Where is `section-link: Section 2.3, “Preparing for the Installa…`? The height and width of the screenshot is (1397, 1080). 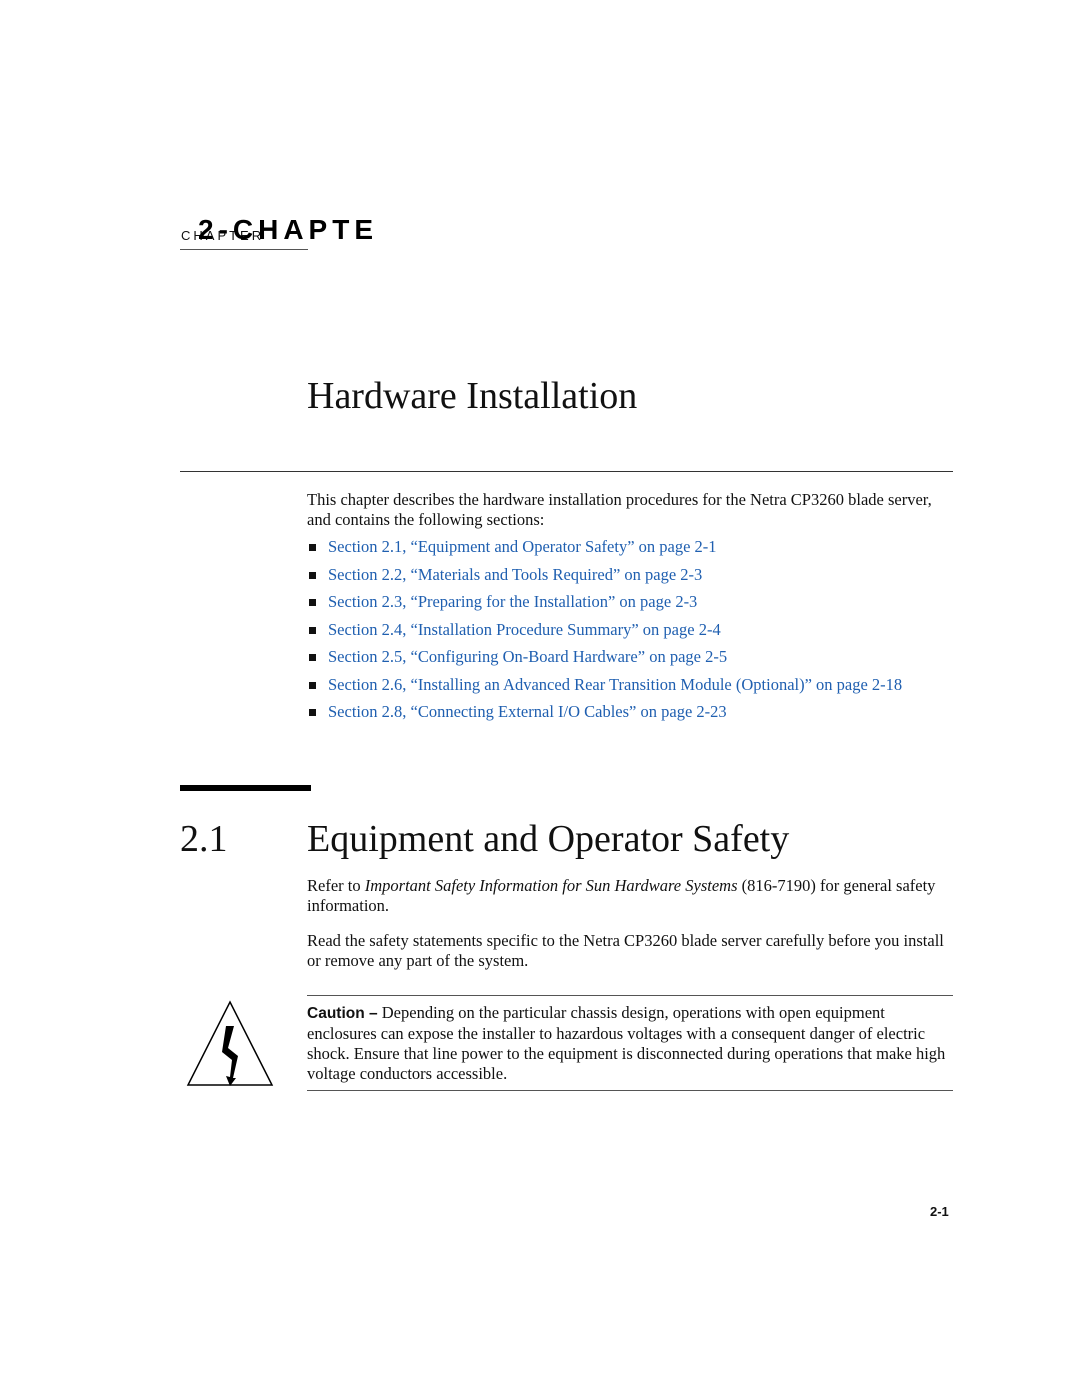
section-link: Section 2.3, “Preparing for the Installa… is located at coordinates (512, 601).